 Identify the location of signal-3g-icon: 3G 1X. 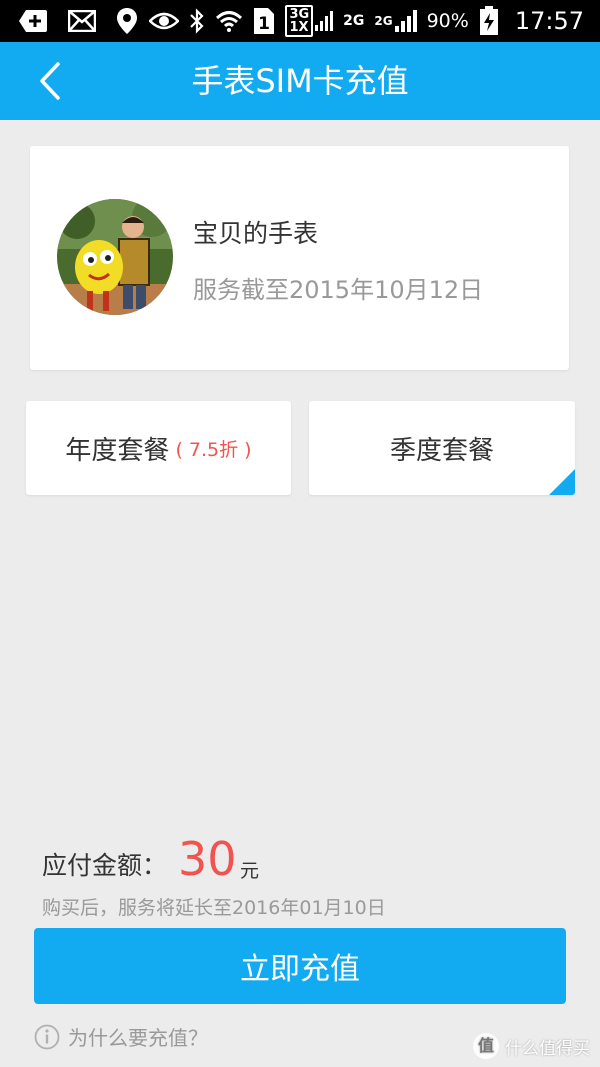
(309, 21).